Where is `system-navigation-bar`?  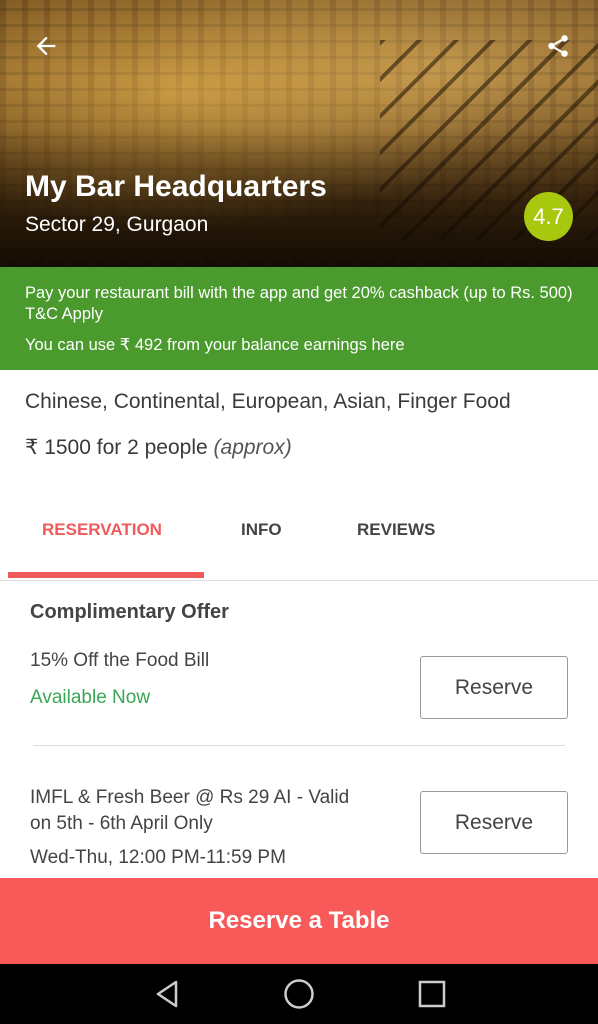
system-navigation-bar is located at coordinates (299, 994).